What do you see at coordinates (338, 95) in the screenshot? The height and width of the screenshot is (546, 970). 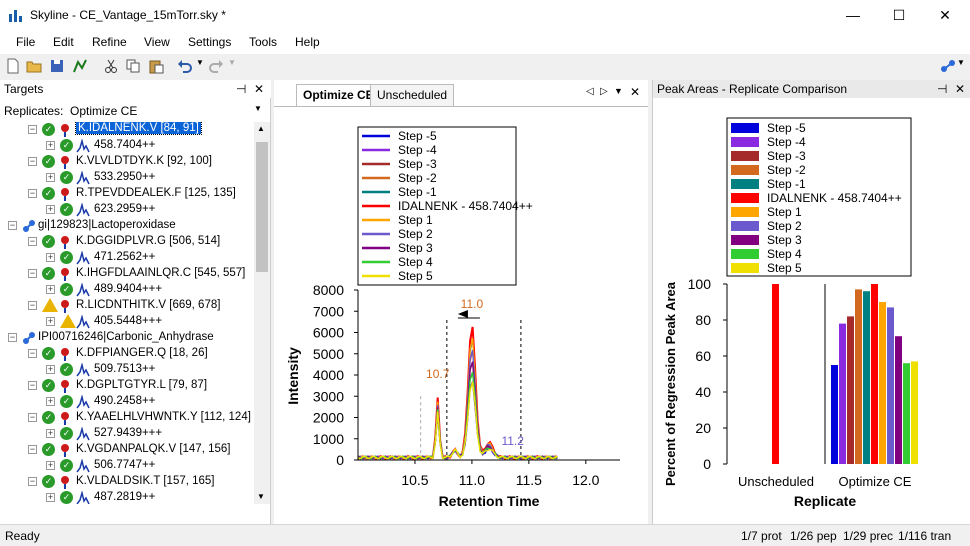 I see `tab-optimize-ce: Optimize CE` at bounding box center [338, 95].